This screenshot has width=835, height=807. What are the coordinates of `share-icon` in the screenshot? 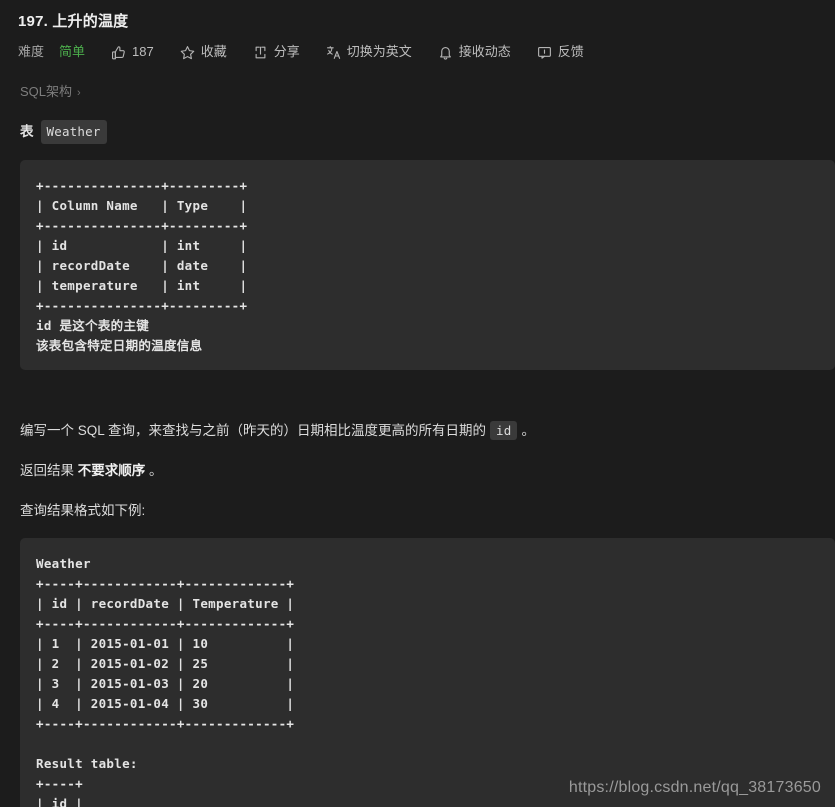 It's located at (260, 52).